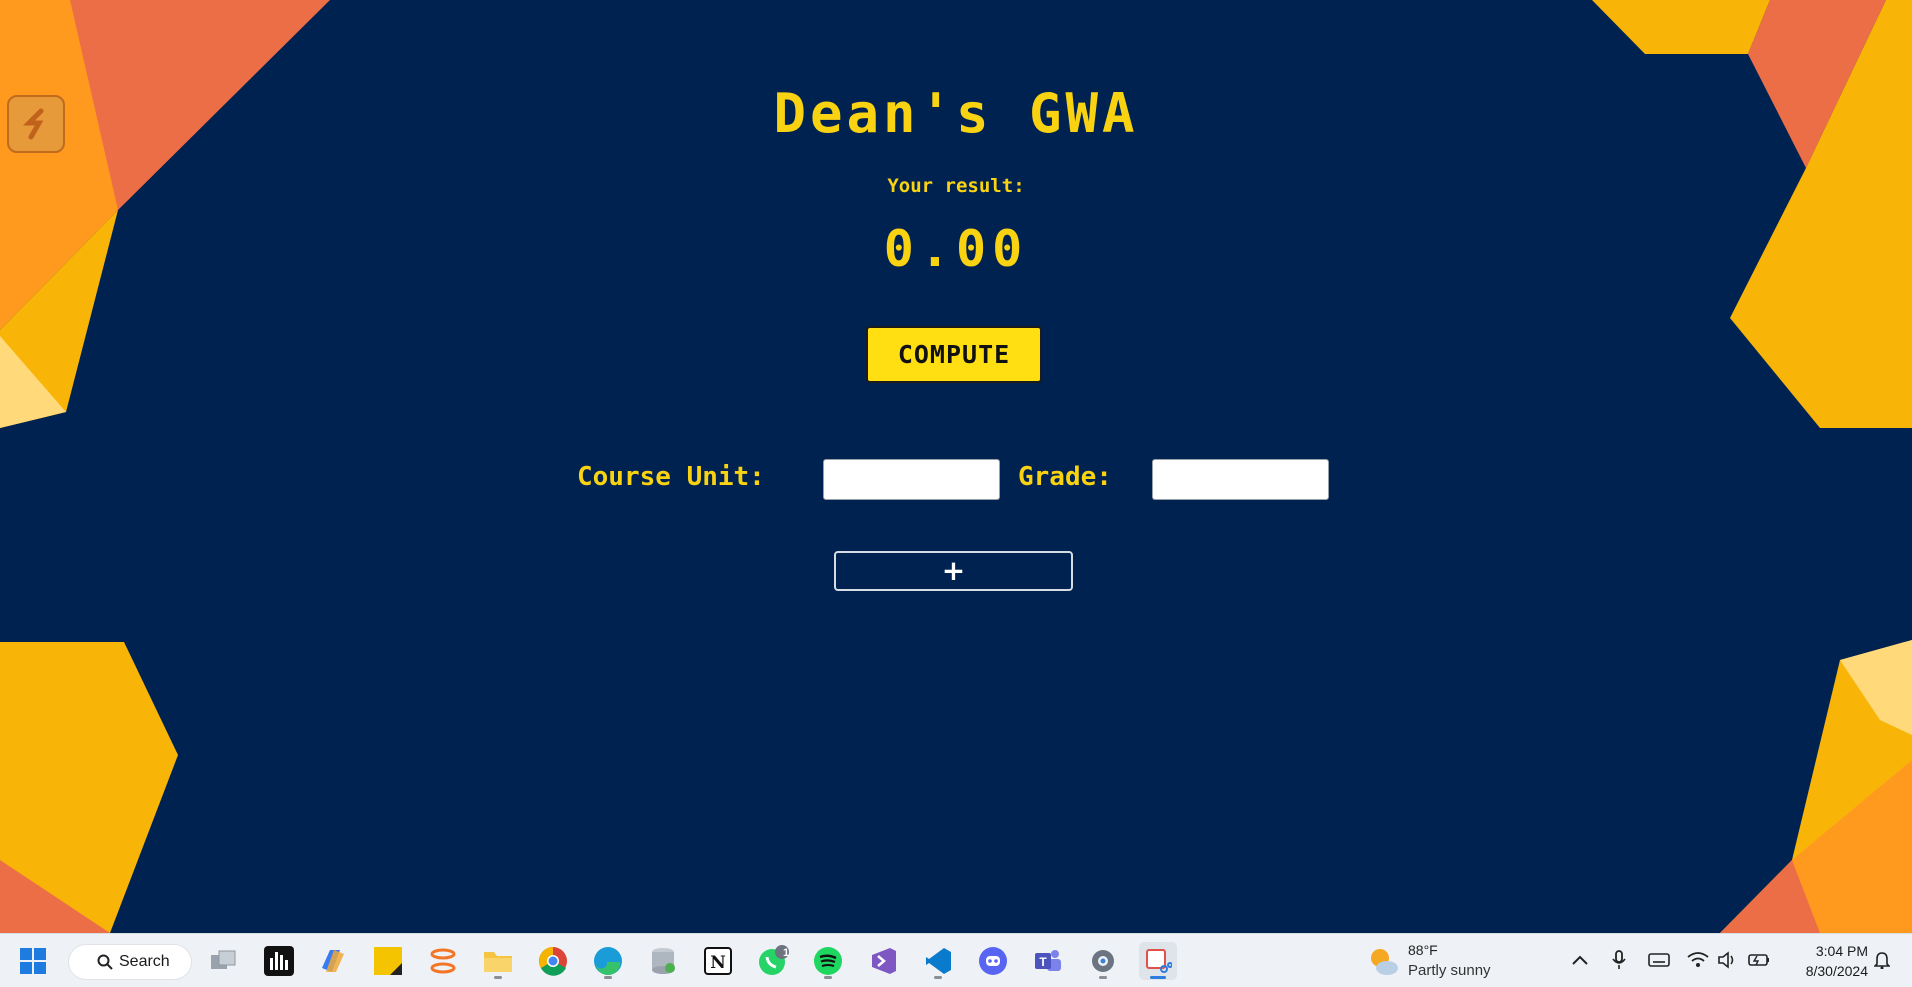 The height and width of the screenshot is (987, 1912). I want to click on compute-button: COMPUTE, so click(954, 354).